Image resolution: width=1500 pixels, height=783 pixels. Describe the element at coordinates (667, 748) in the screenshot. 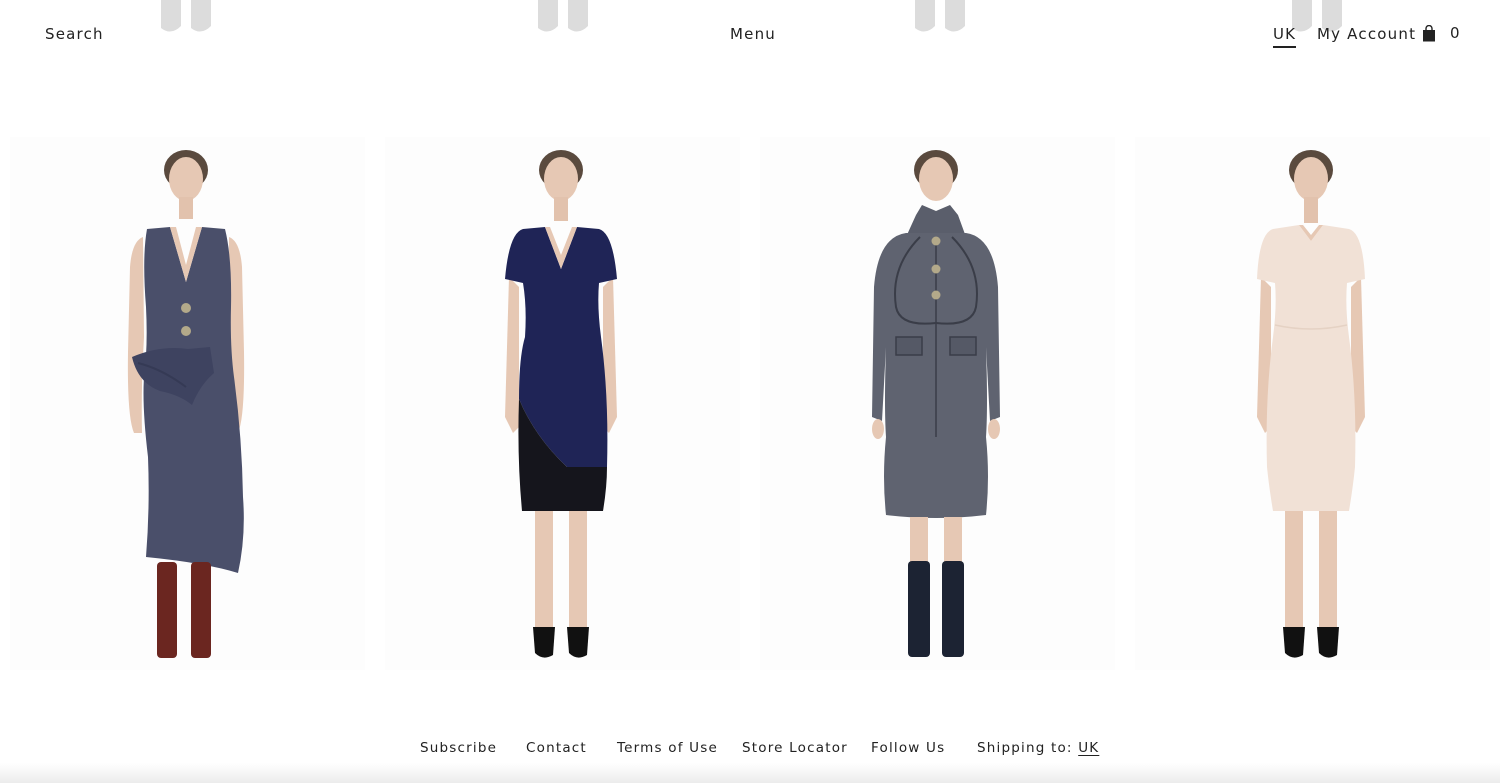

I see `terms-of-use-link: Terms of Use` at that location.